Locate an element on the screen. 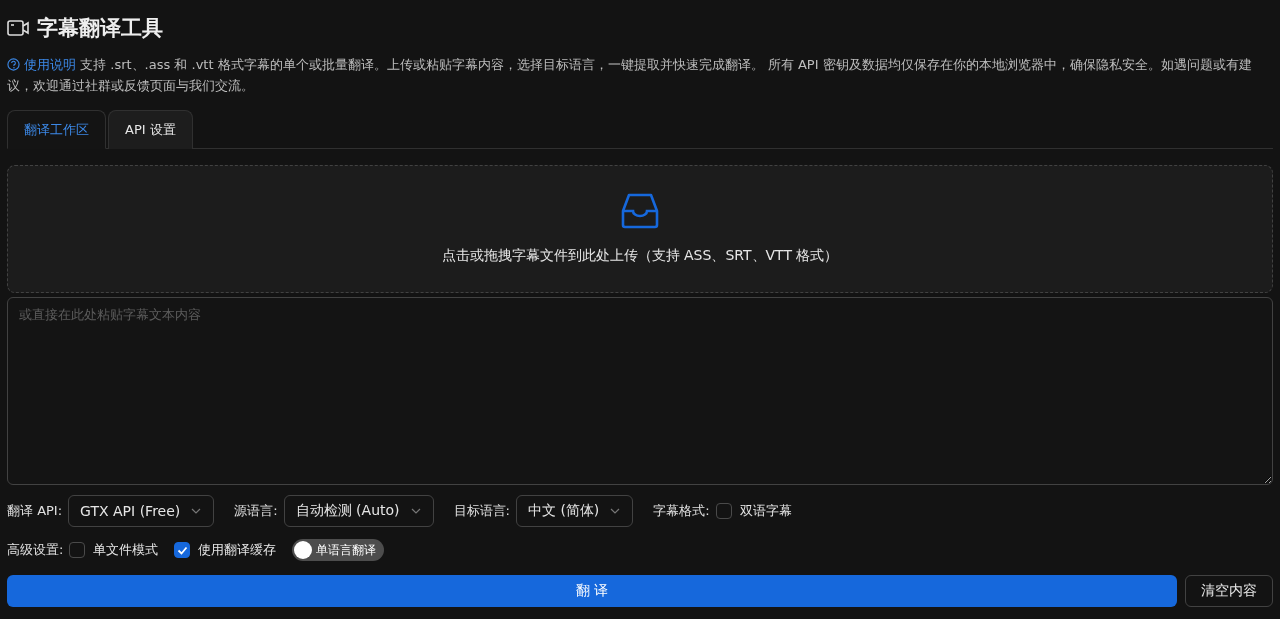  upload-hint: 点击或拖拽字幕文件到此处上传（支持 ASS、SRT、VTT 格式） is located at coordinates (640, 256).